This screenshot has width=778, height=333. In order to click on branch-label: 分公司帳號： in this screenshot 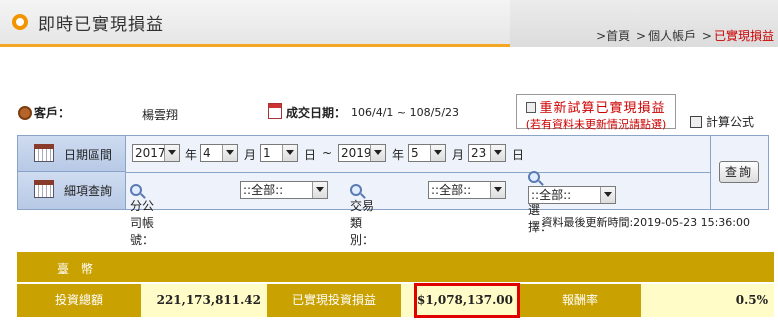, I will do `click(142, 223)`.